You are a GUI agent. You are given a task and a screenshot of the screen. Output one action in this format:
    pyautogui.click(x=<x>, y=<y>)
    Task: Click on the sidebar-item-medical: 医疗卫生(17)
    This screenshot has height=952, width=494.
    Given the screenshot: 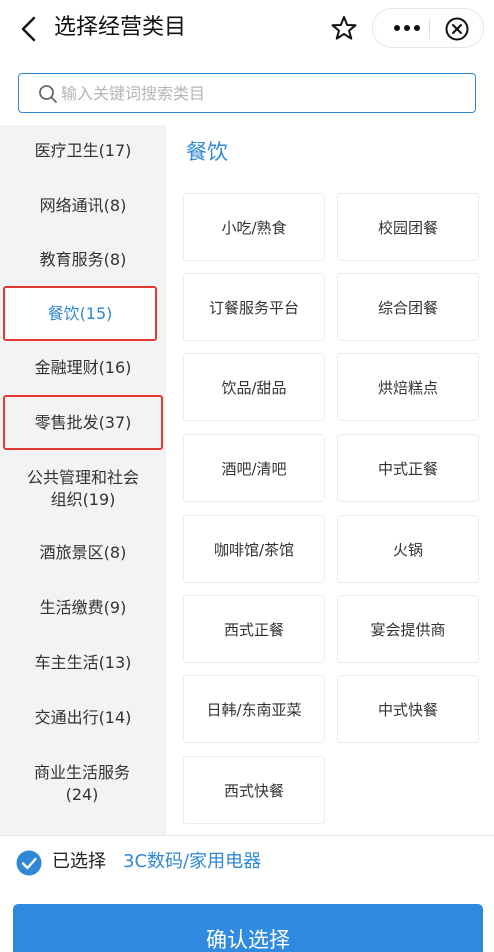 What is the action you would take?
    pyautogui.click(x=83, y=151)
    